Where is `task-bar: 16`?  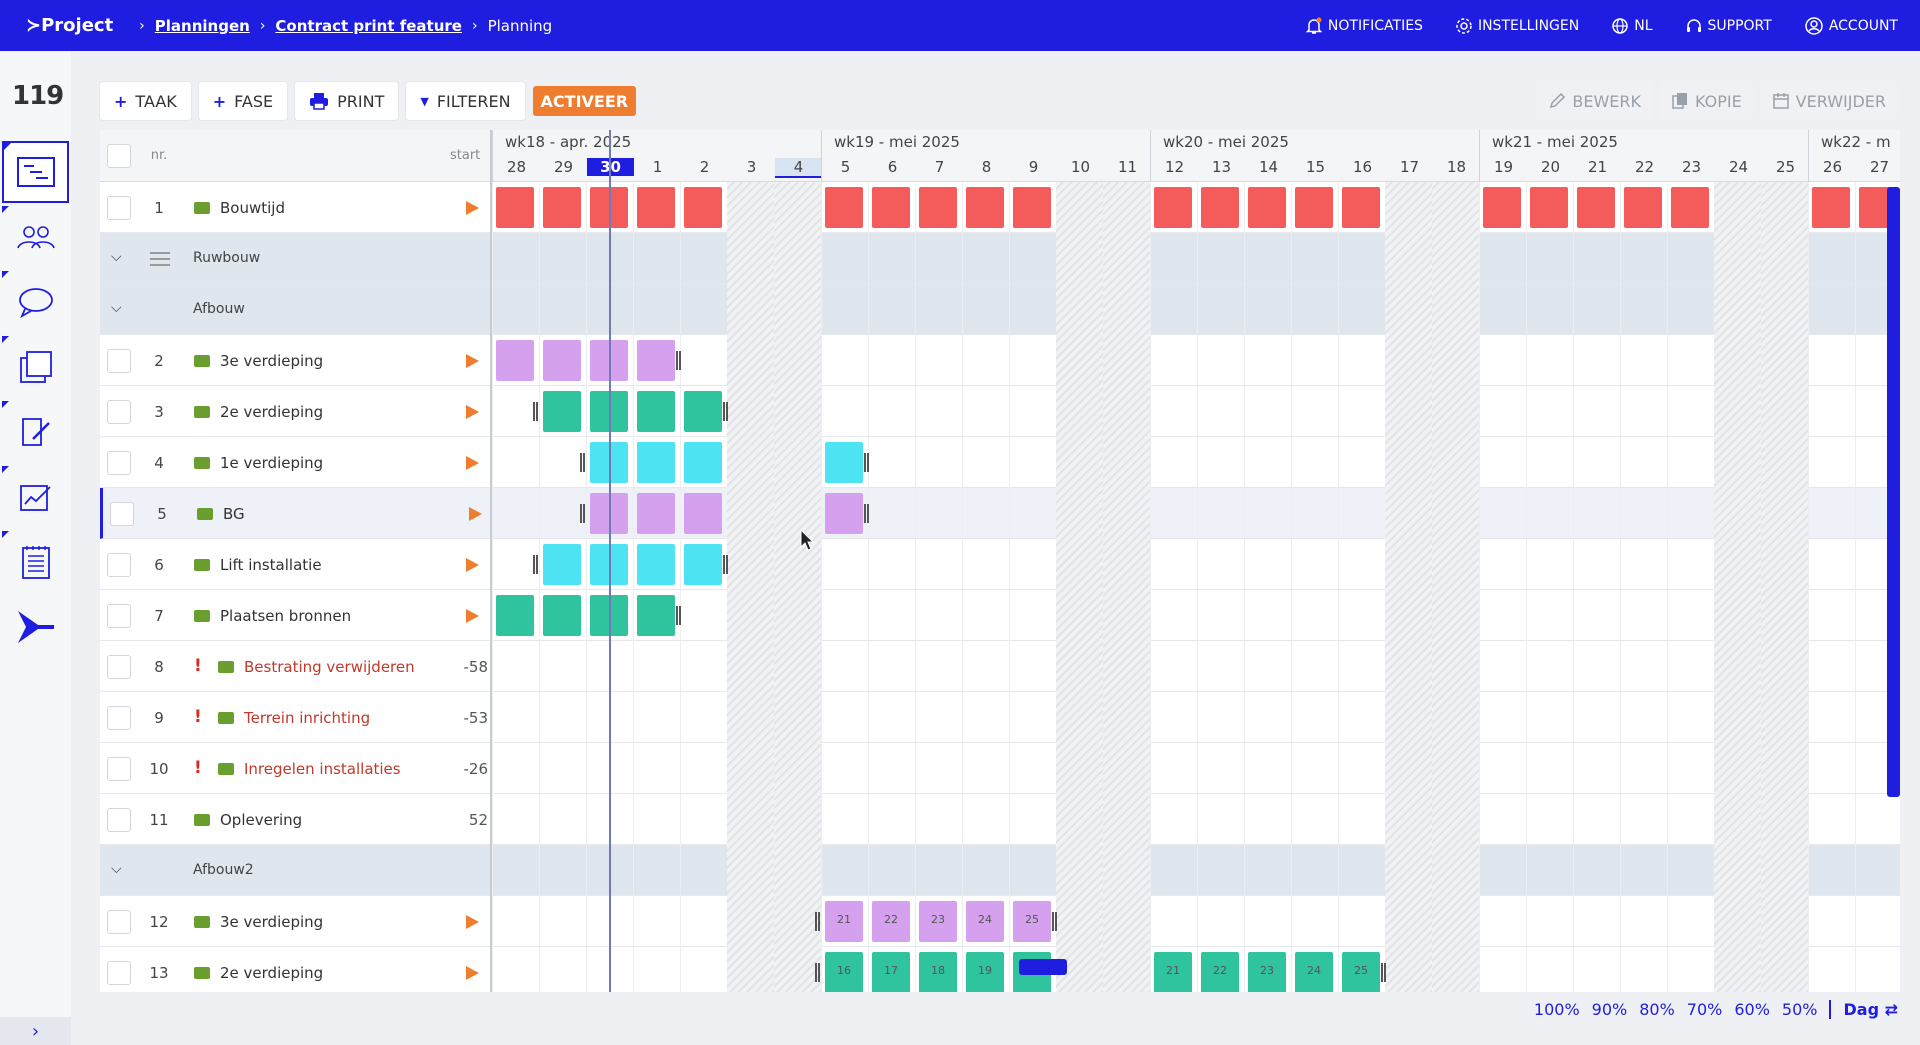
task-bar: 16 is located at coordinates (844, 972).